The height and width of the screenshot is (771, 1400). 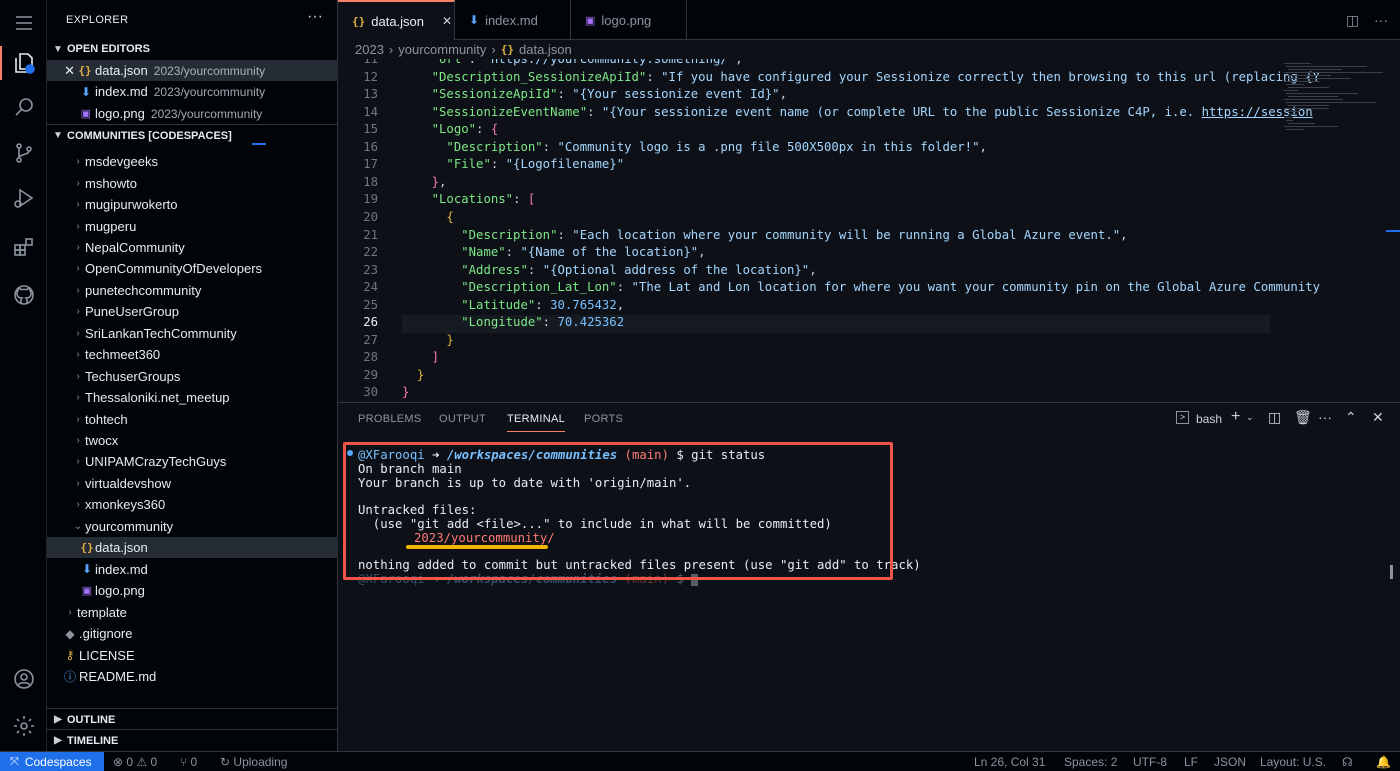 I want to click on breadcrumb-folder: 2023, so click(x=369, y=49).